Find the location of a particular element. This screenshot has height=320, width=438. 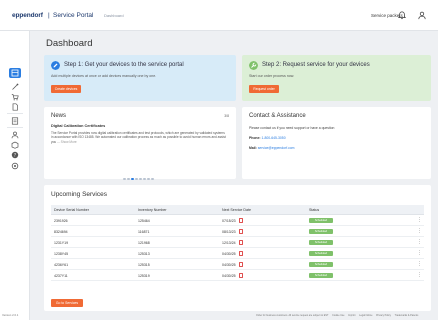

create-devices-button: Create devices is located at coordinates (66, 89).